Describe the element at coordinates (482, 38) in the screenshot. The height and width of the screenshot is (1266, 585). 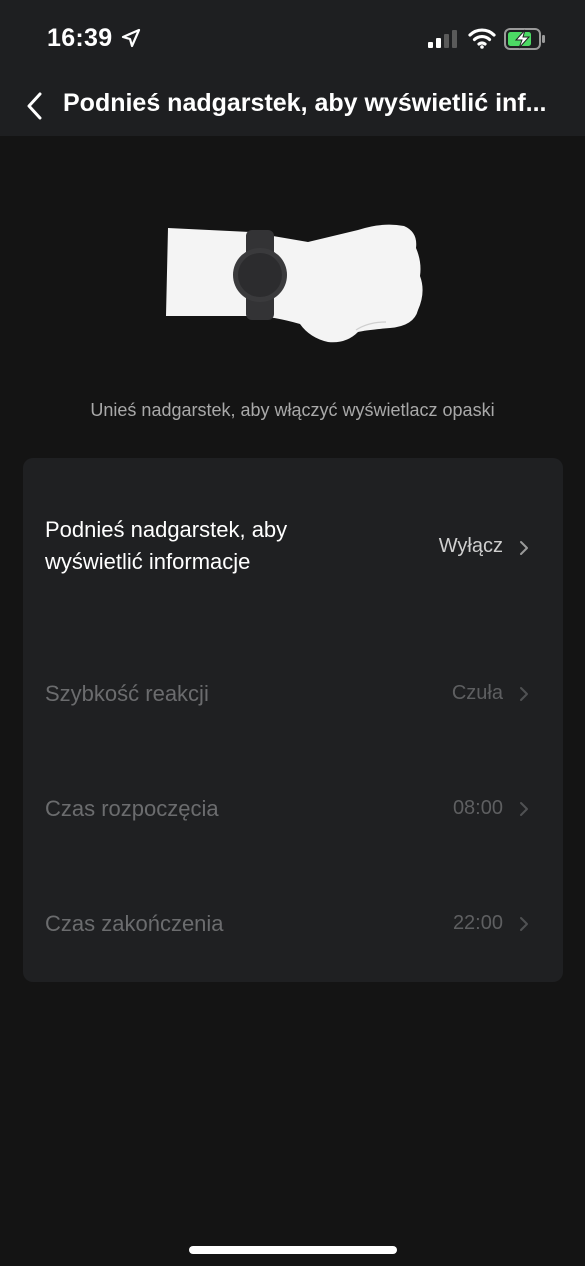
I see `wifi-icon` at that location.